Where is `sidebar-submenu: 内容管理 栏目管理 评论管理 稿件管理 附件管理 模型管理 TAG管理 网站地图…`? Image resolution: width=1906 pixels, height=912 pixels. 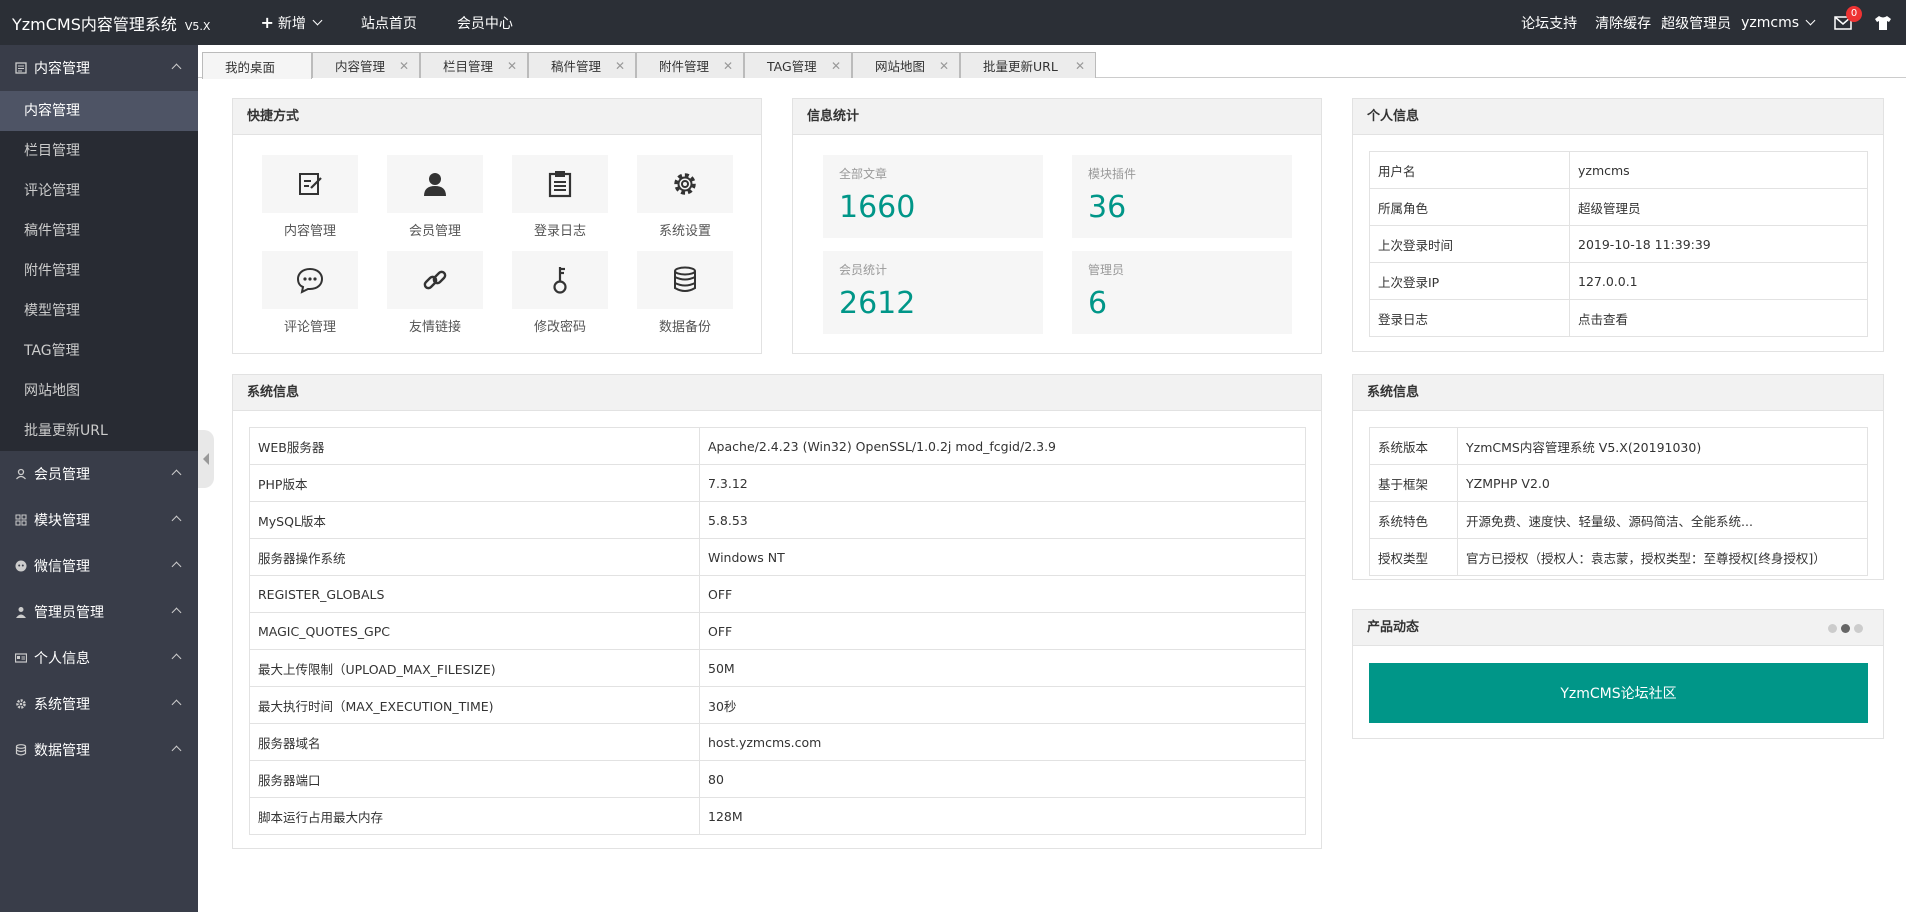
sidebar-submenu: 内容管理 栏目管理 评论管理 稿件管理 附件管理 模型管理 TAG管理 网站地图… is located at coordinates (99, 271).